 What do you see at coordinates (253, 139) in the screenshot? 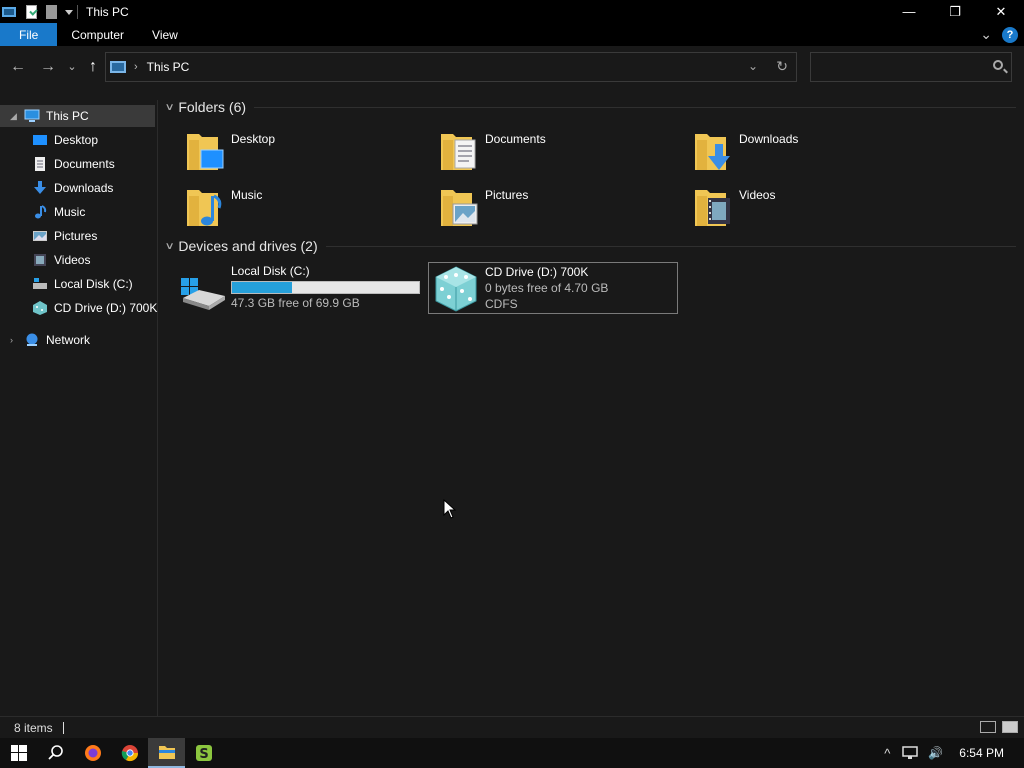
I see `folder-label: Desktop` at bounding box center [253, 139].